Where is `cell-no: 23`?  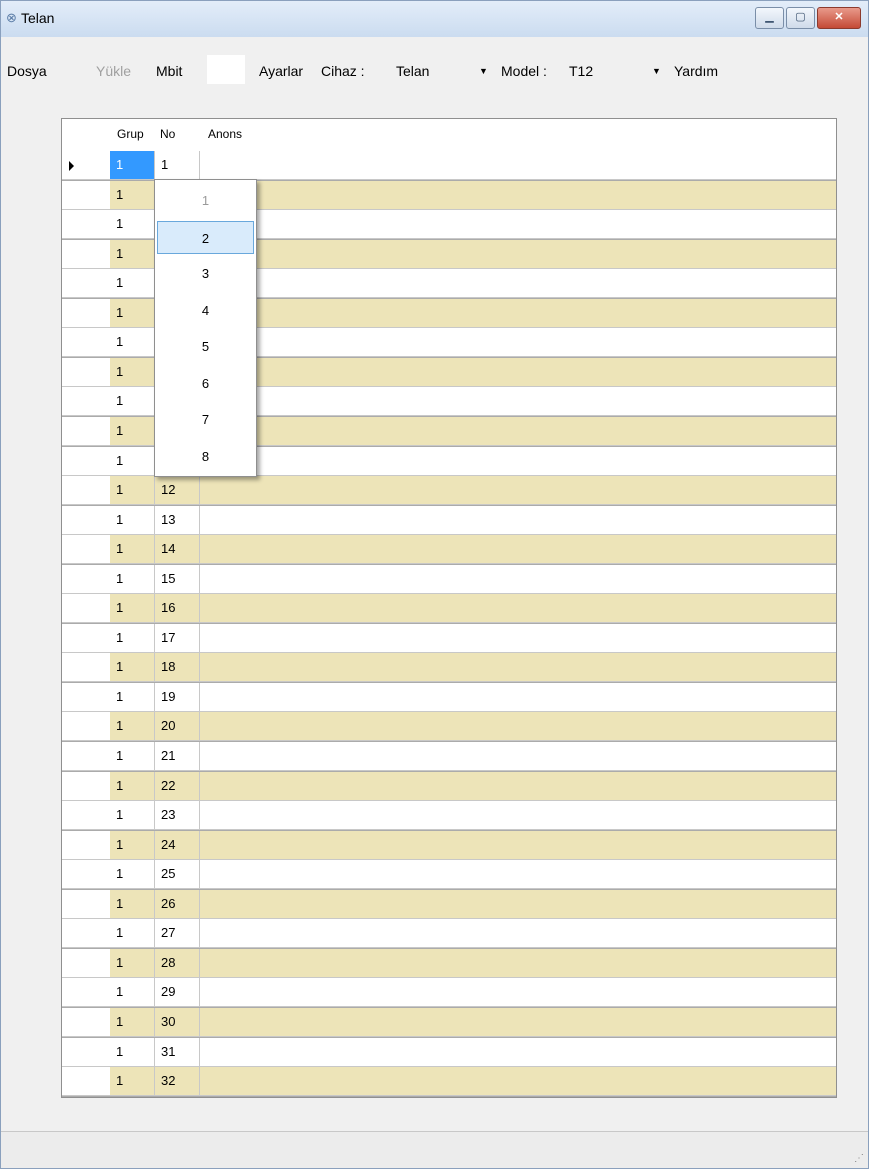 cell-no: 23 is located at coordinates (177, 815).